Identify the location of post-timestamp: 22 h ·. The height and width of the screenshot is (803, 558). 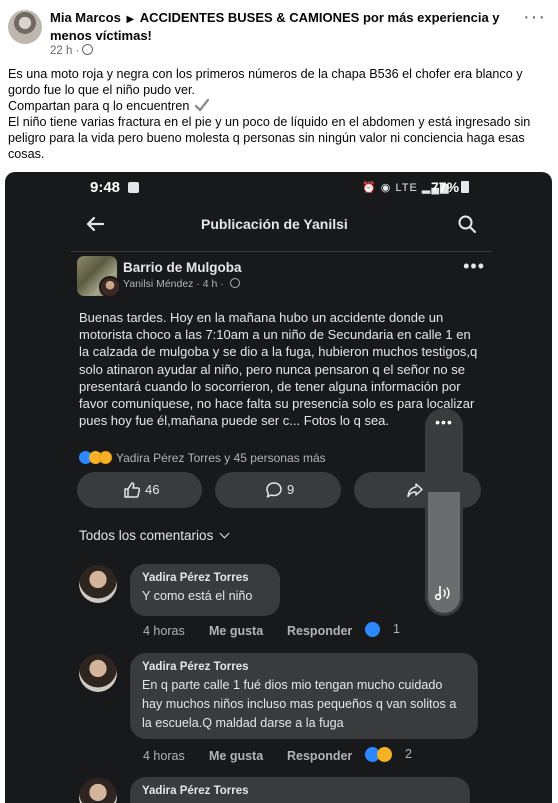
(72, 50).